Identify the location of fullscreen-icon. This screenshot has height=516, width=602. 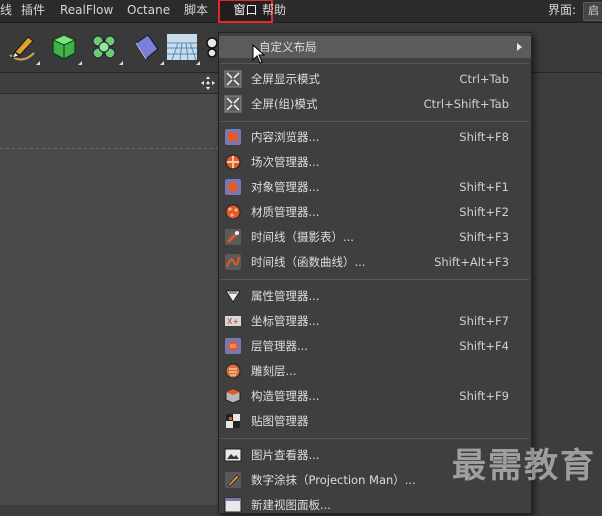
(233, 79).